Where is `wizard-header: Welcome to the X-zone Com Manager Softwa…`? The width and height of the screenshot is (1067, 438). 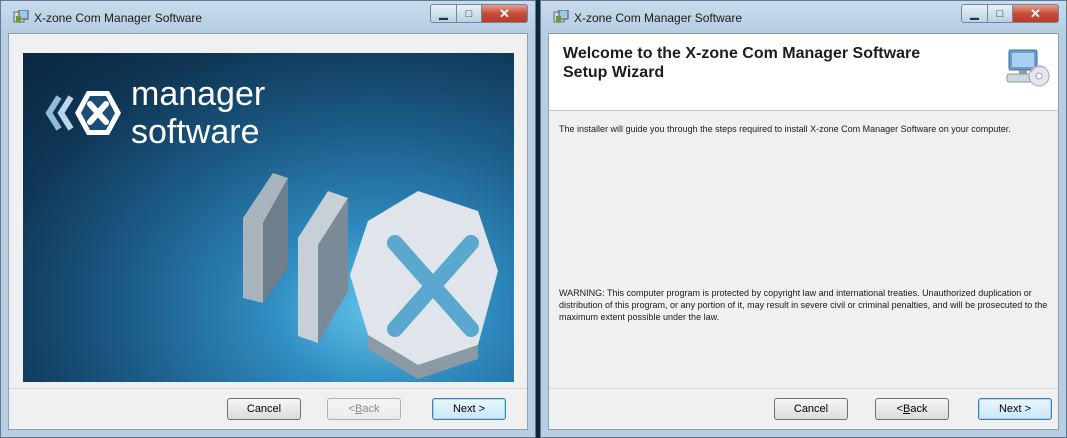
wizard-header: Welcome to the X-zone Com Manager Softwa… is located at coordinates (803, 72).